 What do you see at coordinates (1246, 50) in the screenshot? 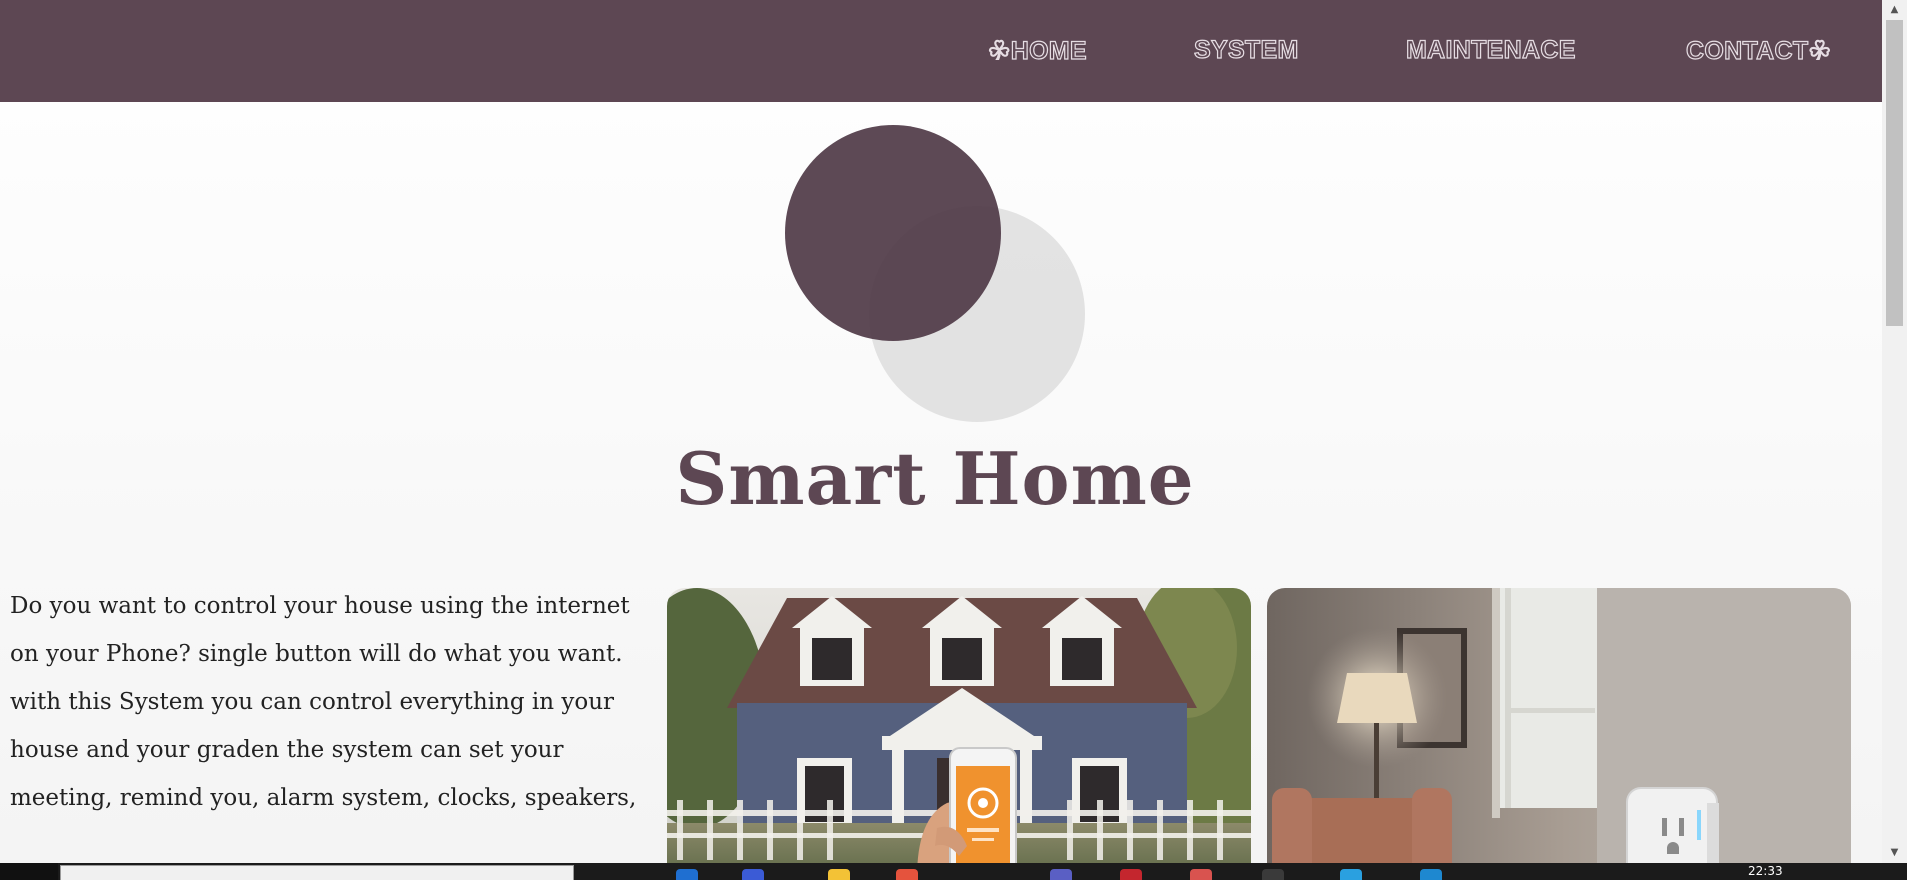
I see `nav-system-link: SYSTEM` at bounding box center [1246, 50].